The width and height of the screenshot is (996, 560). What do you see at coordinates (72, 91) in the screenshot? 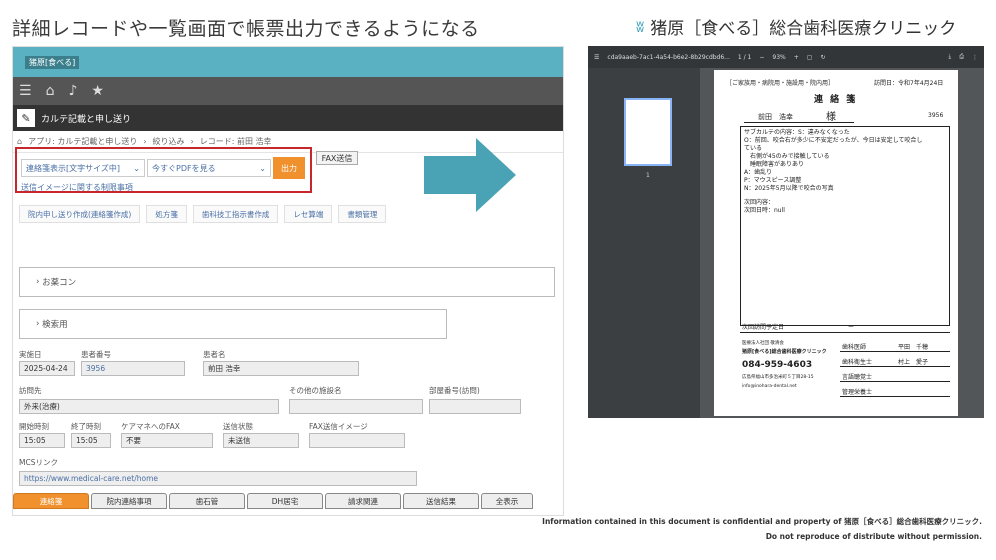
I see `bell-icon: ♪` at bounding box center [72, 91].